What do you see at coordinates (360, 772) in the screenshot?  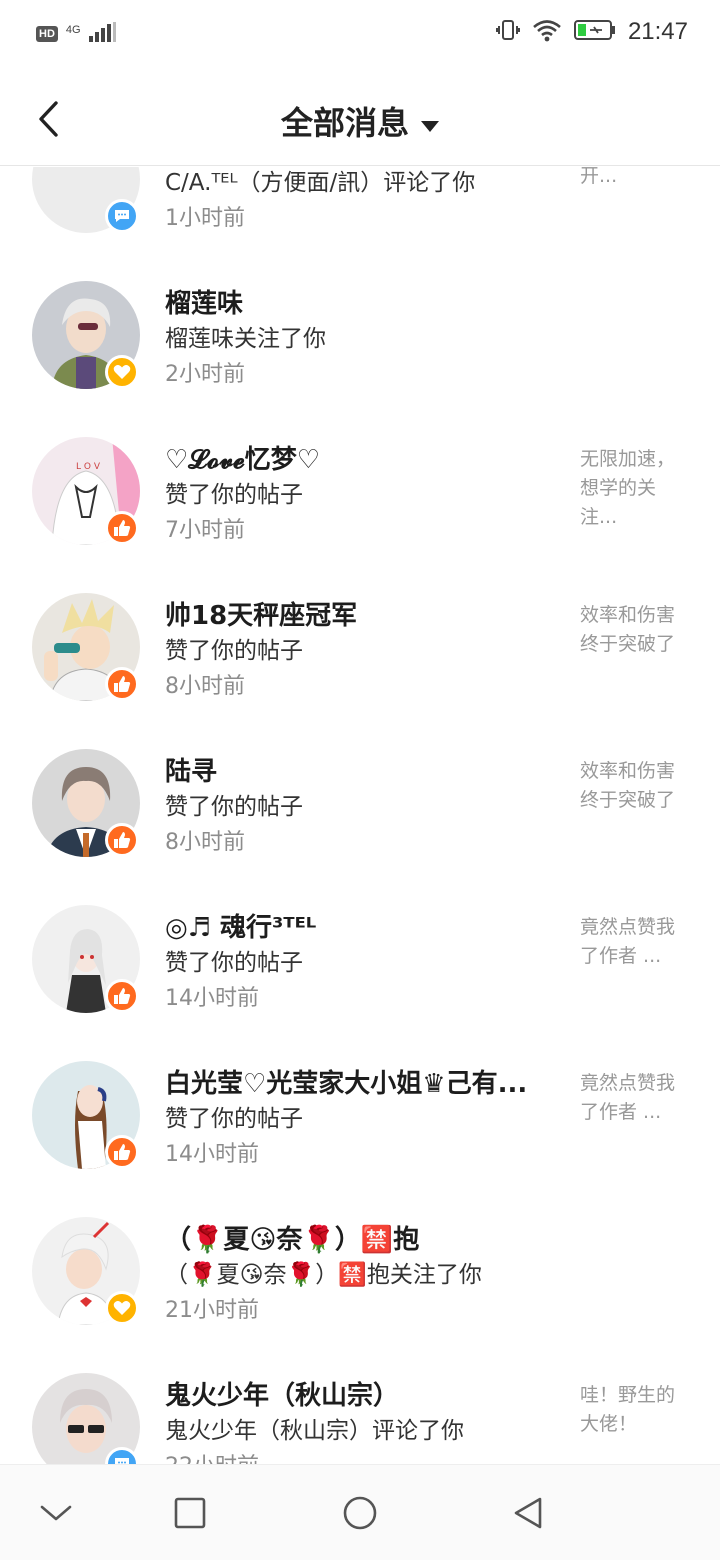 I see `sender-name: 陆寻` at bounding box center [360, 772].